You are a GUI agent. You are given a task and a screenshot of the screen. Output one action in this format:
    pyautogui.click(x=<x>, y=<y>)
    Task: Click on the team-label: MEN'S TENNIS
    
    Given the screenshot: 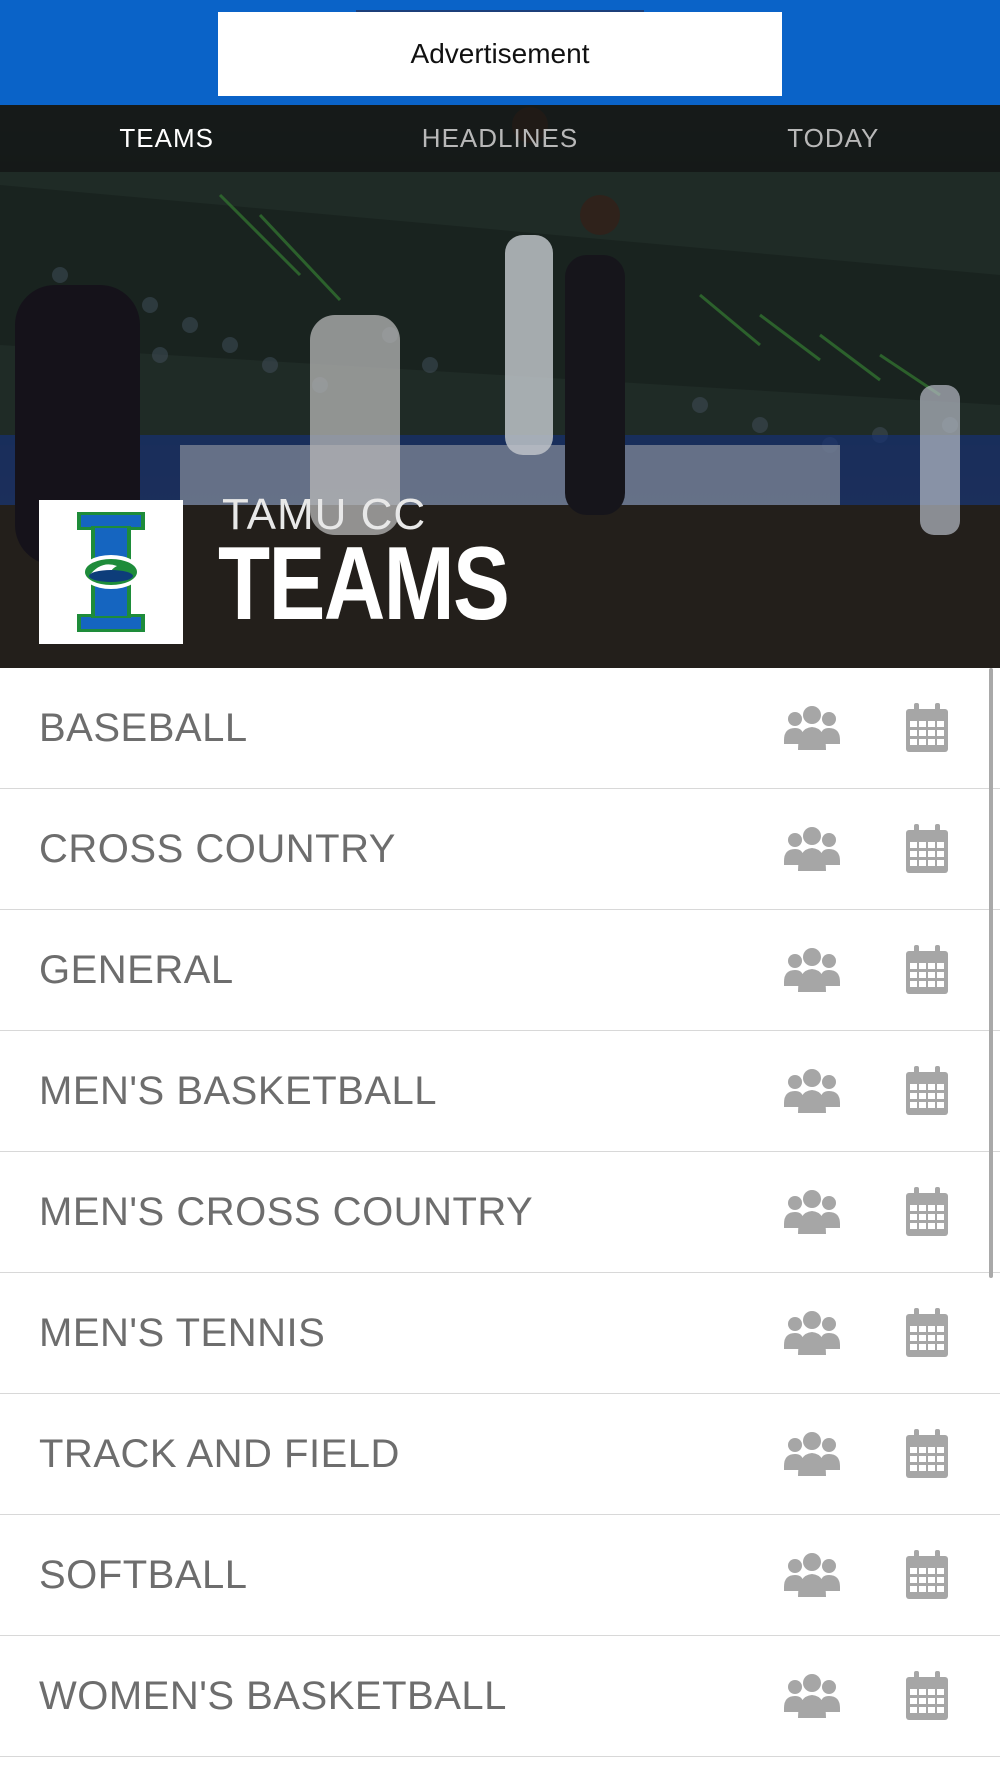 What is the action you would take?
    pyautogui.click(x=182, y=1333)
    